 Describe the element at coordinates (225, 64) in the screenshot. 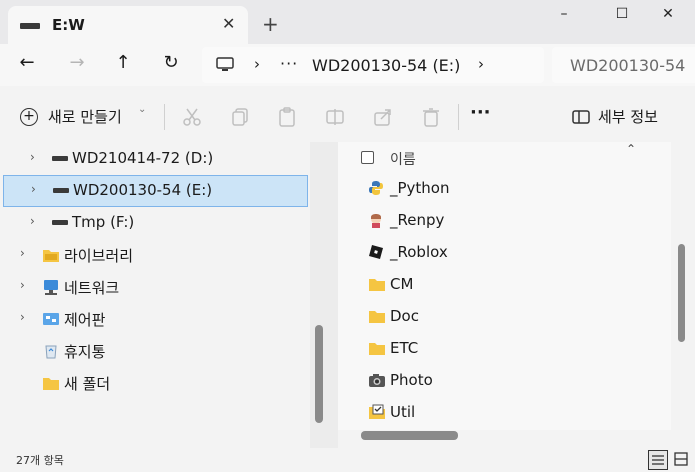

I see `computer-icon` at that location.